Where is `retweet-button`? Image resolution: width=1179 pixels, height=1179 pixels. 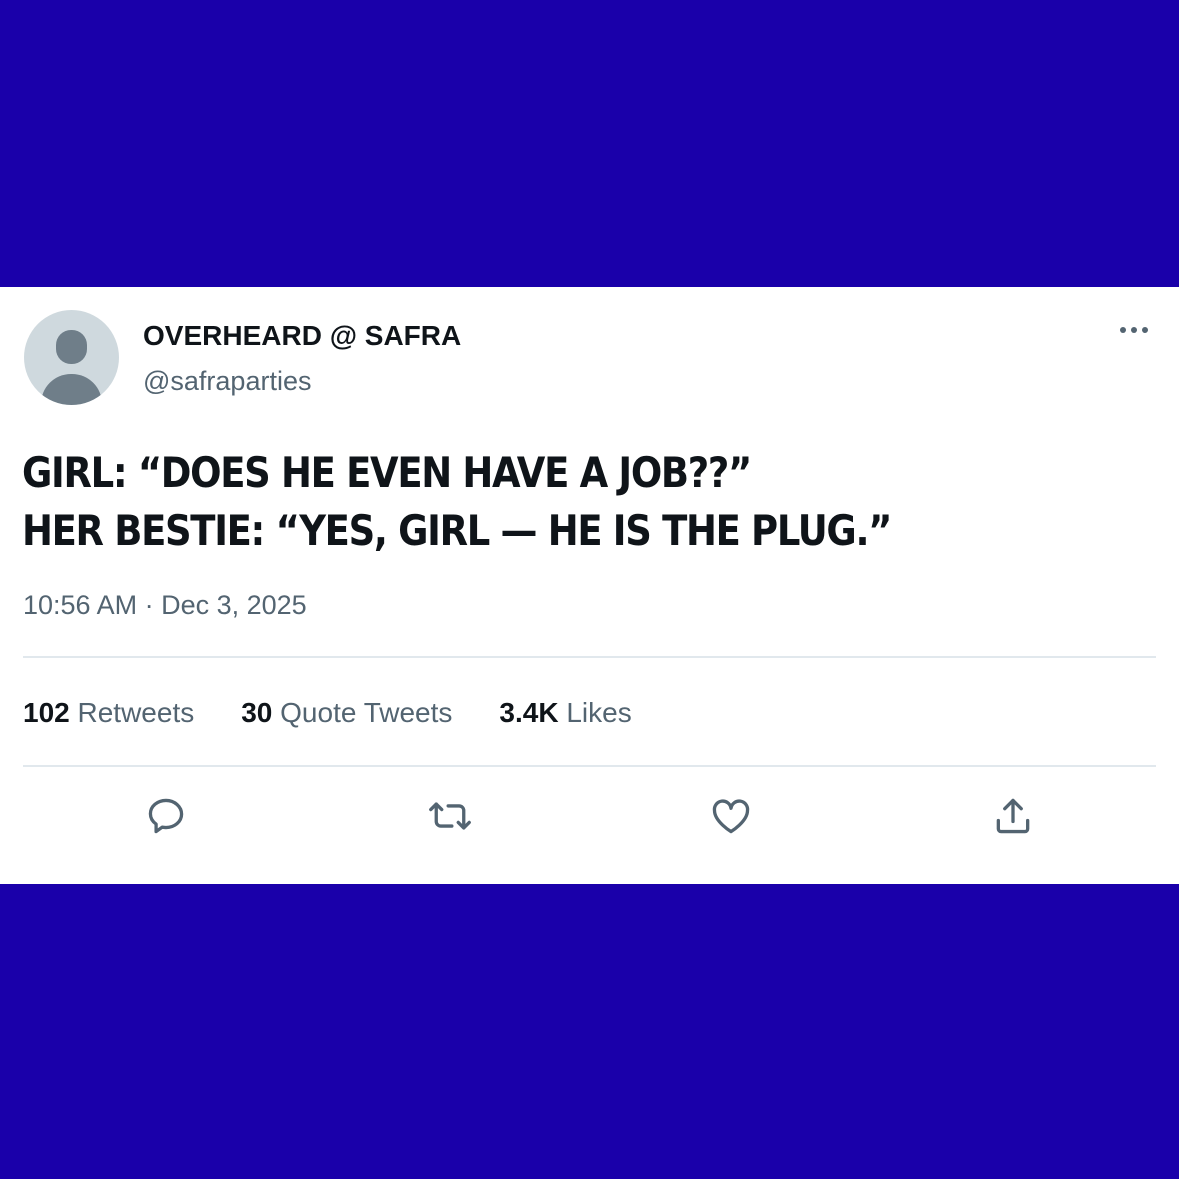 retweet-button is located at coordinates (450, 816).